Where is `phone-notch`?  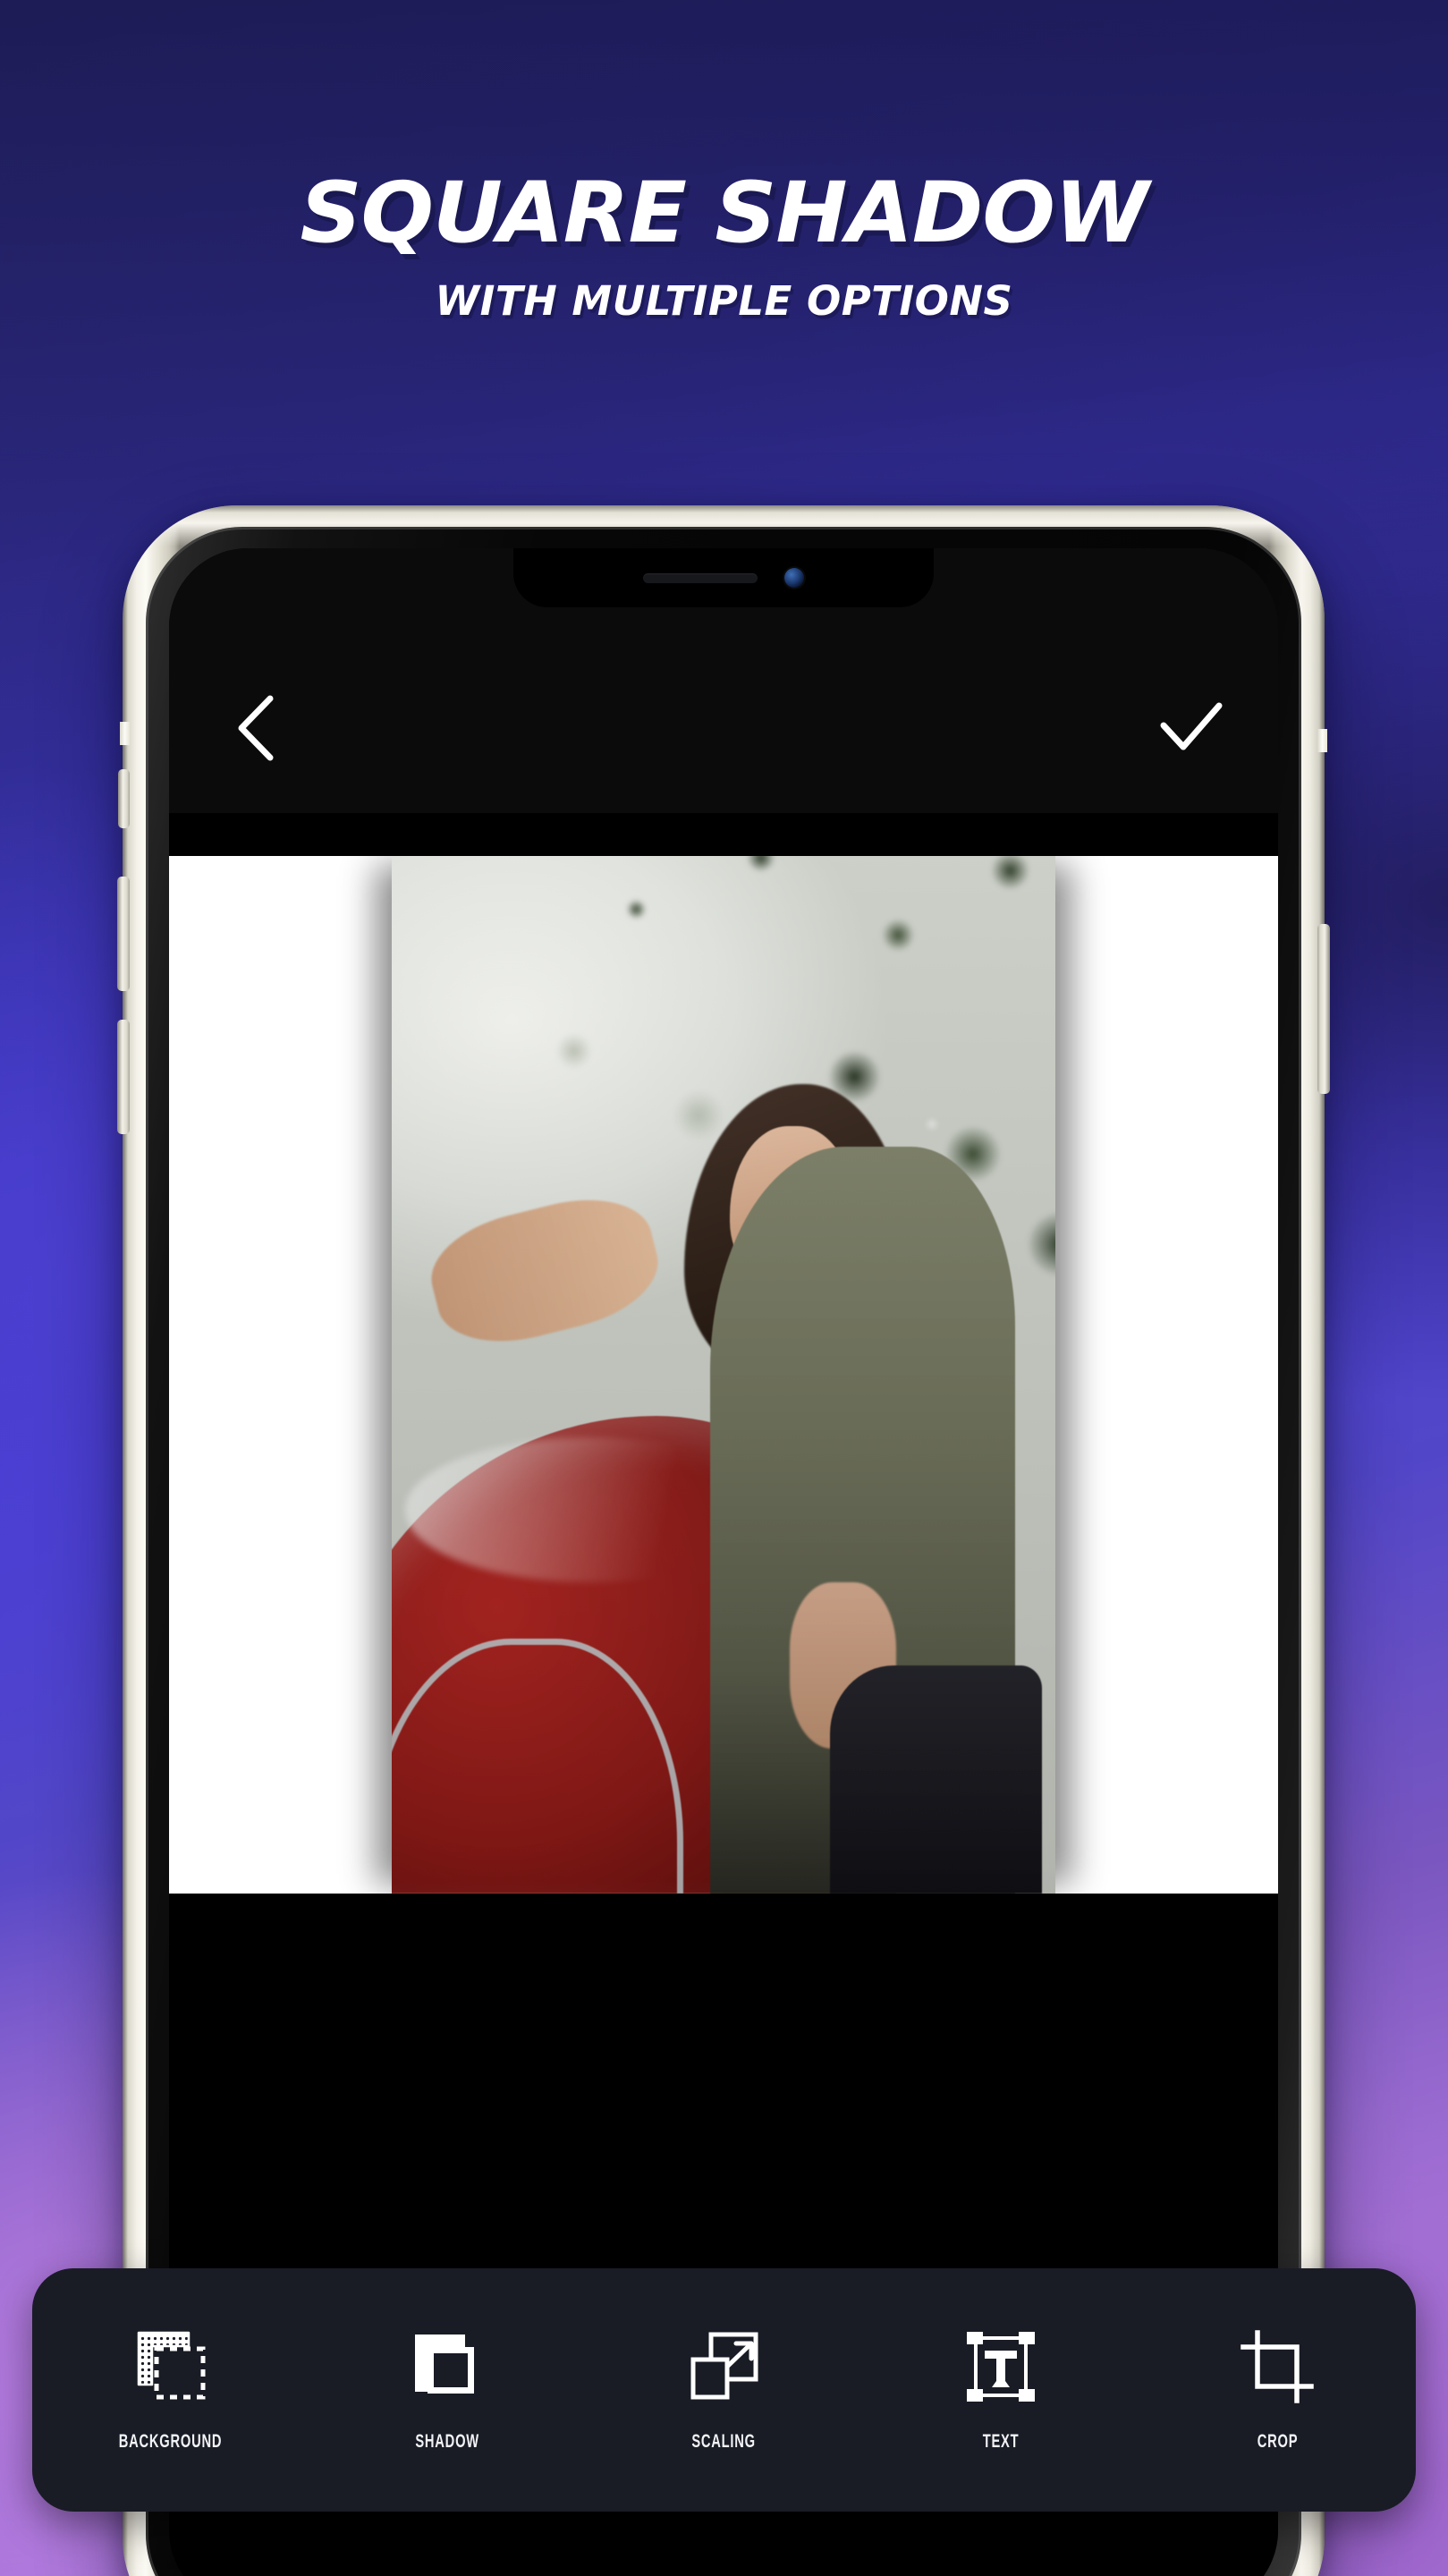
phone-notch is located at coordinates (723, 577).